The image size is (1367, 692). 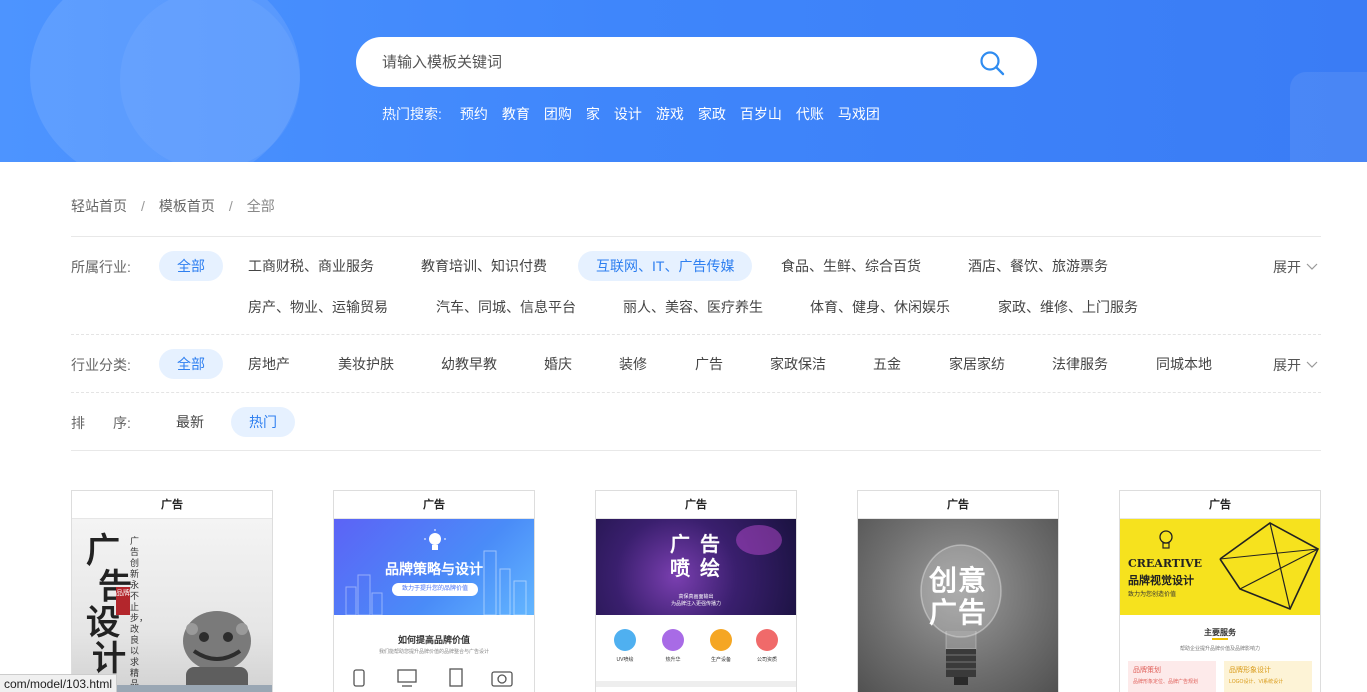 I want to click on search-input, so click(x=662, y=62).